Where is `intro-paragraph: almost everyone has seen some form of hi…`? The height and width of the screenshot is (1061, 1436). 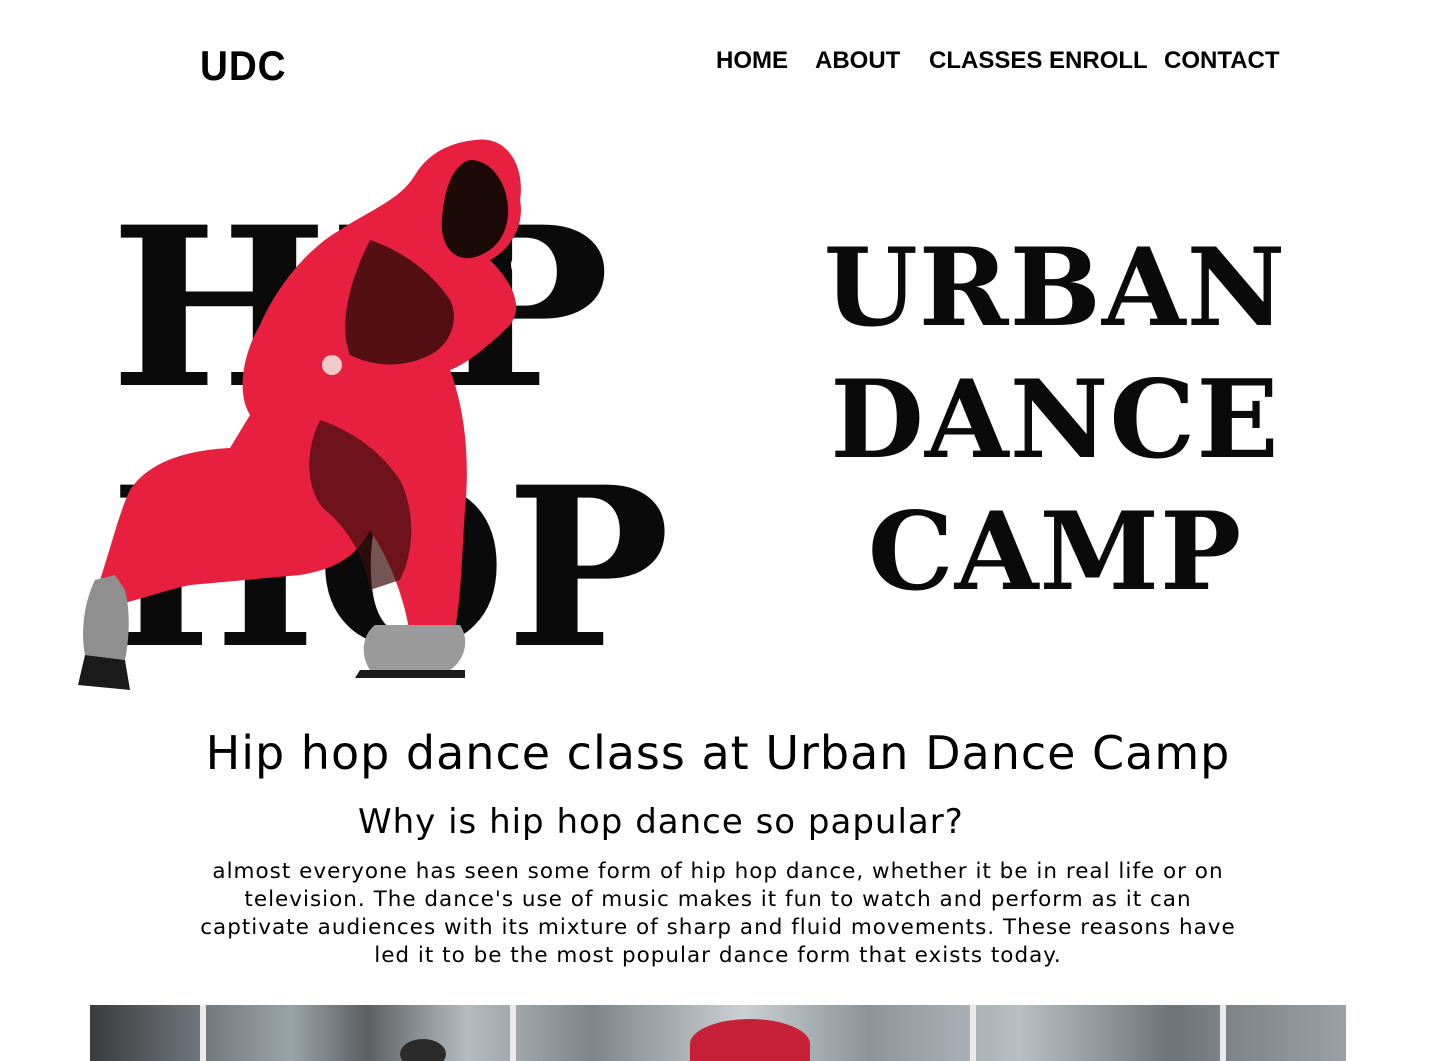
intro-paragraph: almost everyone has seen some form of hi… is located at coordinates (718, 913).